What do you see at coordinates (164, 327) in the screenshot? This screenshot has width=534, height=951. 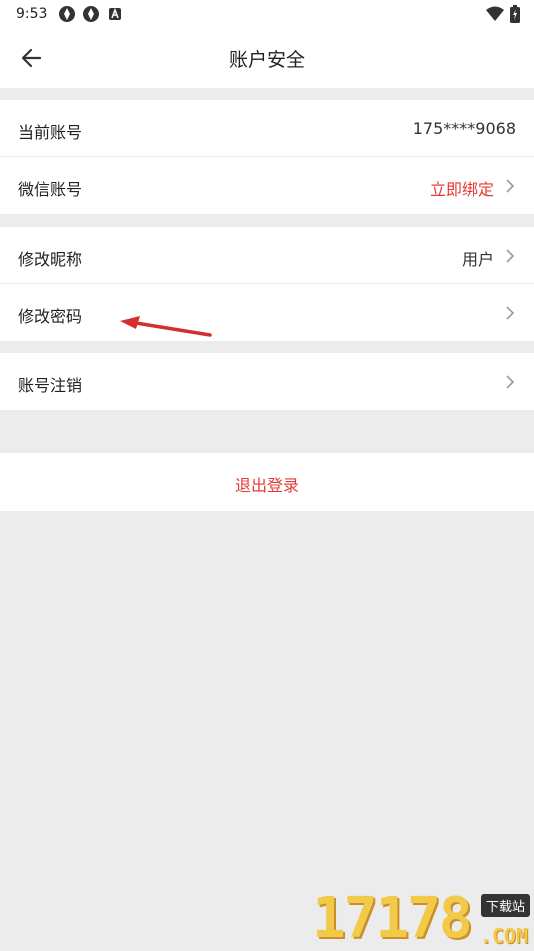 I see `red-arrow-icon` at bounding box center [164, 327].